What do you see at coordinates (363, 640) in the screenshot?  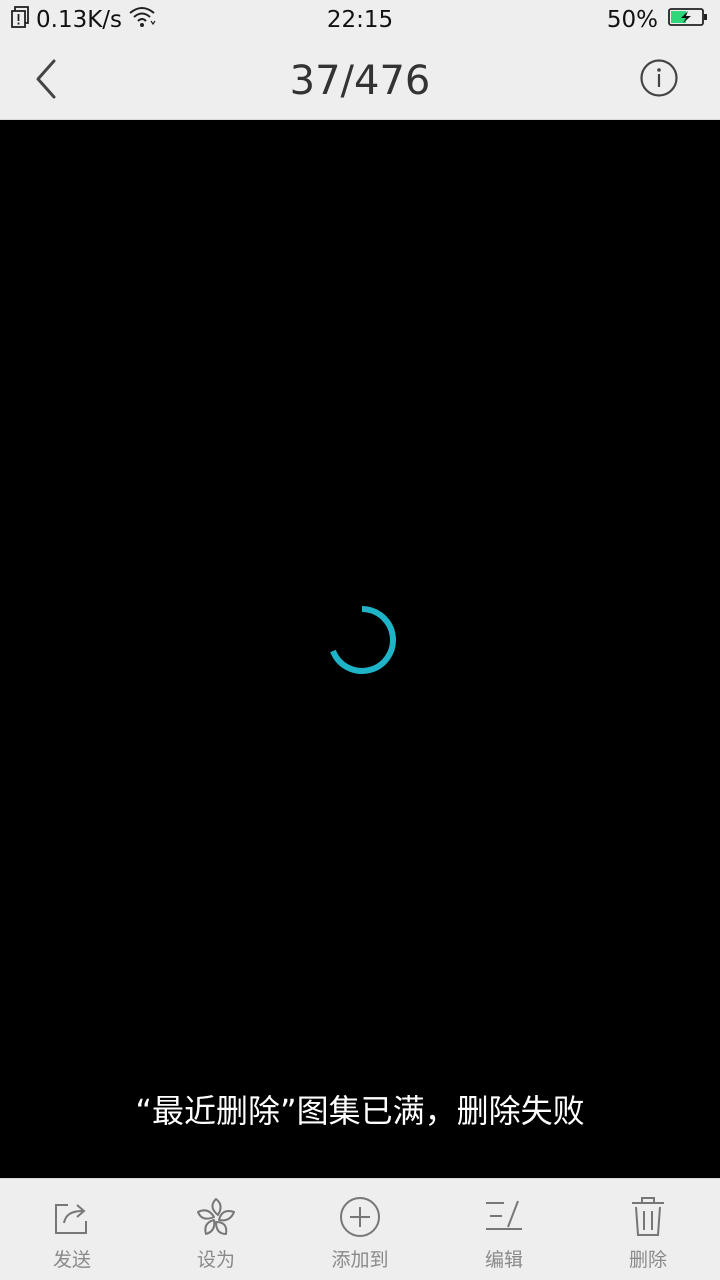 I see `loading-spinner-icon` at bounding box center [363, 640].